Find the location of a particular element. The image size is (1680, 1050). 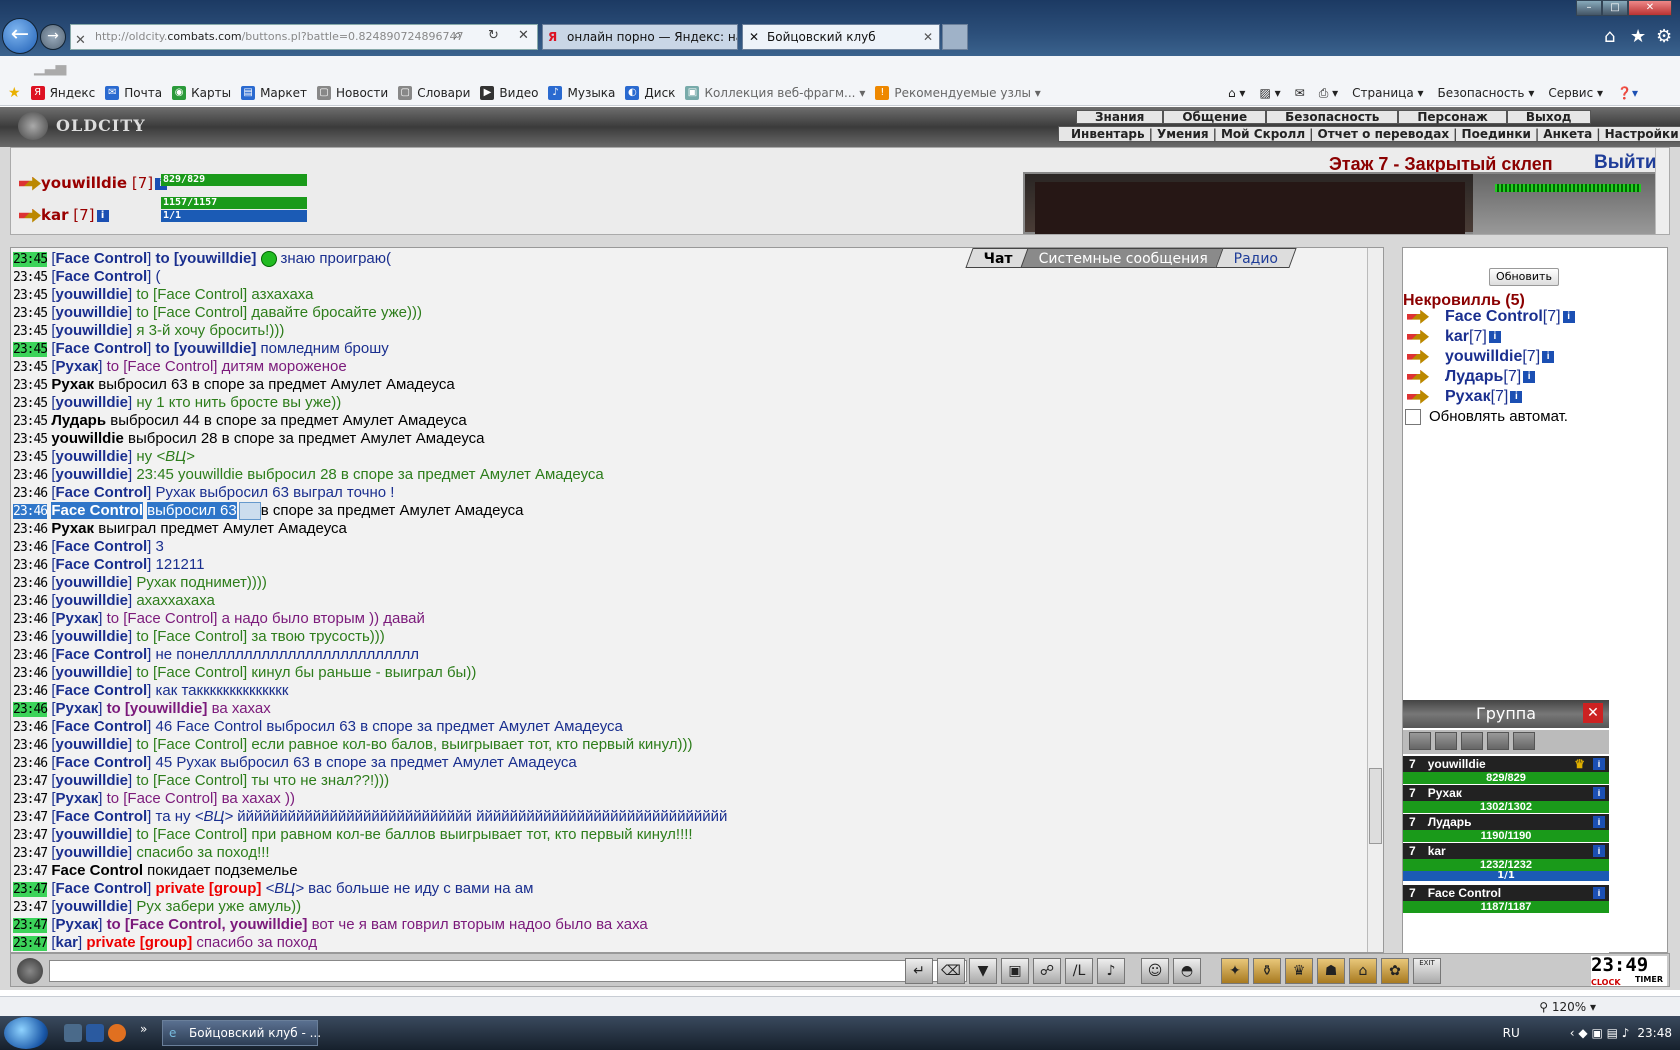

show-desktop-icon is located at coordinates (73, 1033).